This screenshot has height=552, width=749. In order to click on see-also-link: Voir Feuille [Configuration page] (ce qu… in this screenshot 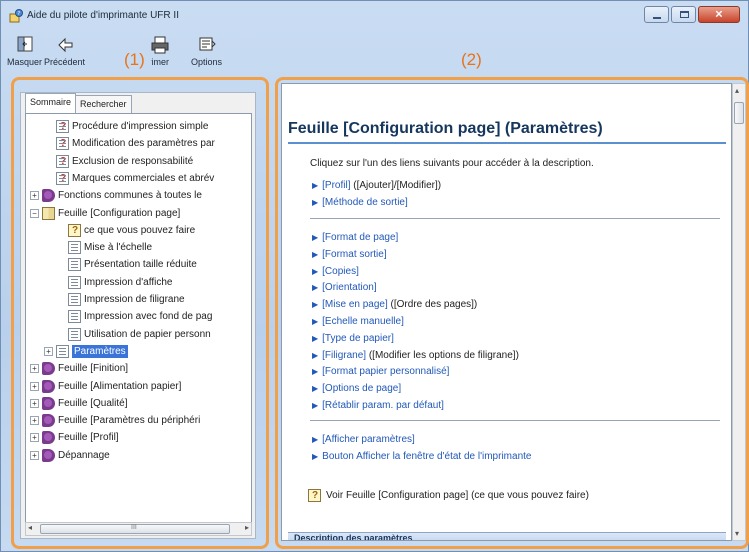, I will do `click(448, 495)`.